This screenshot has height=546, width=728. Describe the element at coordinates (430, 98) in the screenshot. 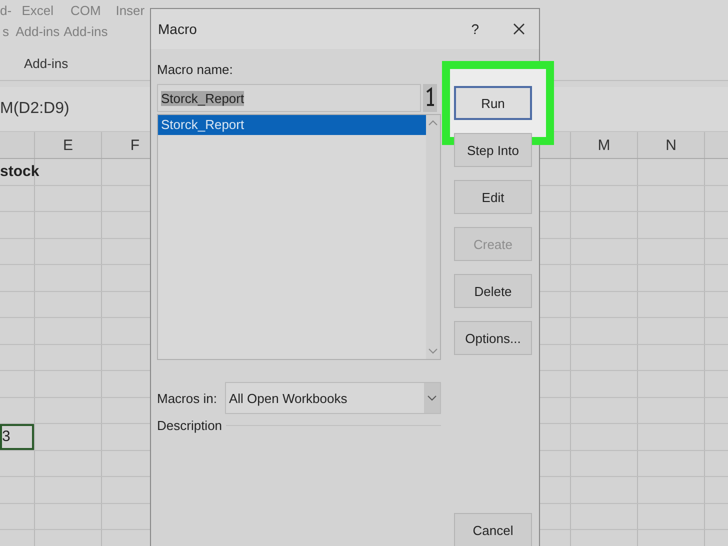

I see `collapse-icon` at that location.